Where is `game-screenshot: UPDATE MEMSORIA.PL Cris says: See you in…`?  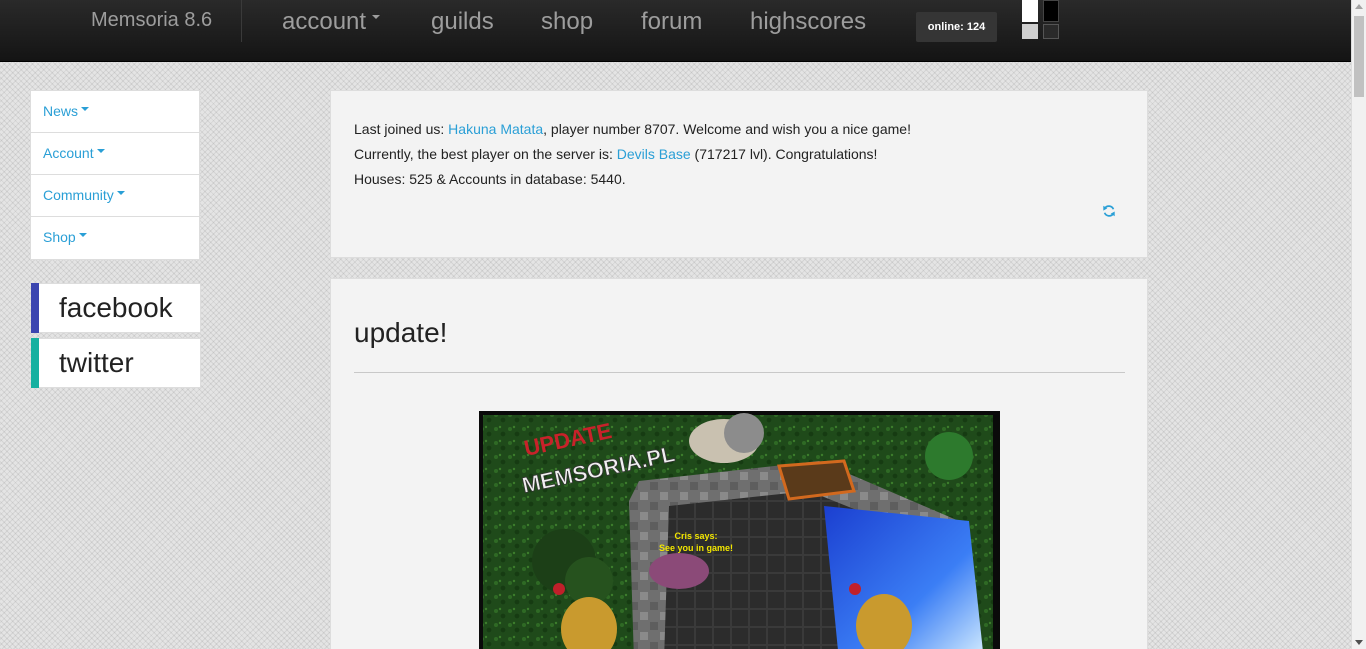
game-screenshot: UPDATE MEMSORIA.PL Cris says: See you in… is located at coordinates (738, 531).